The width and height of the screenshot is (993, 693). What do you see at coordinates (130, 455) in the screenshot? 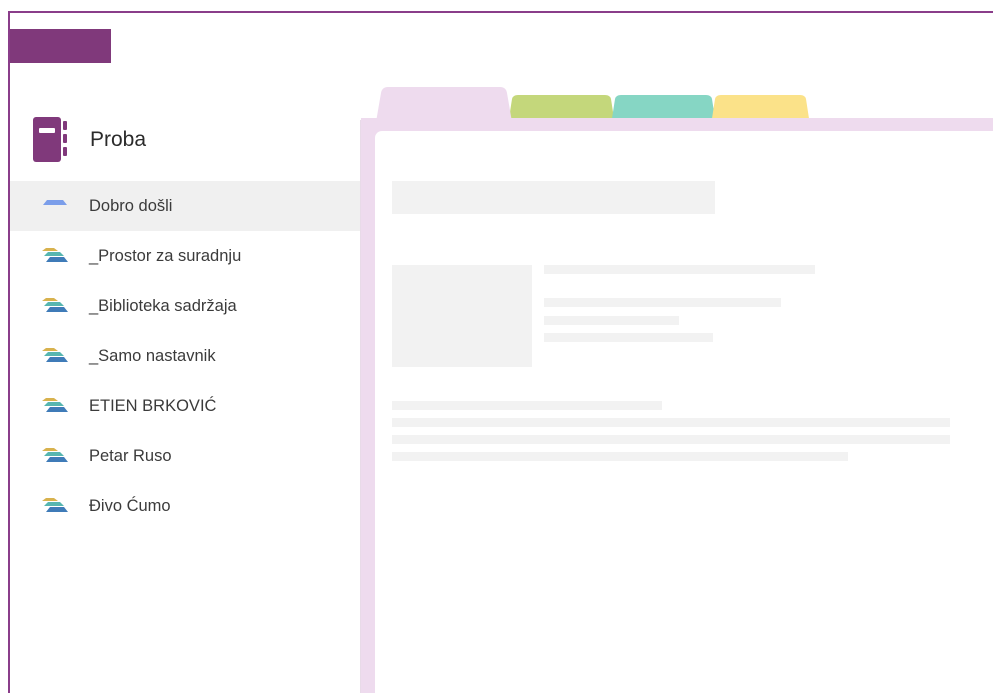
I see `section-label: Petar Ruso` at bounding box center [130, 455].